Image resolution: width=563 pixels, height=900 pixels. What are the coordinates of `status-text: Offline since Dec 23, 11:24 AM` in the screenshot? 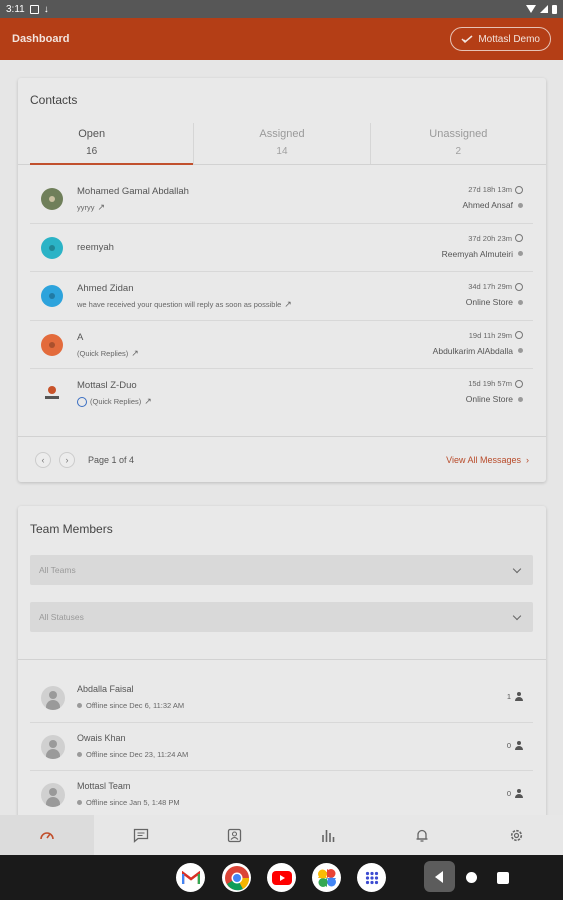 It's located at (137, 754).